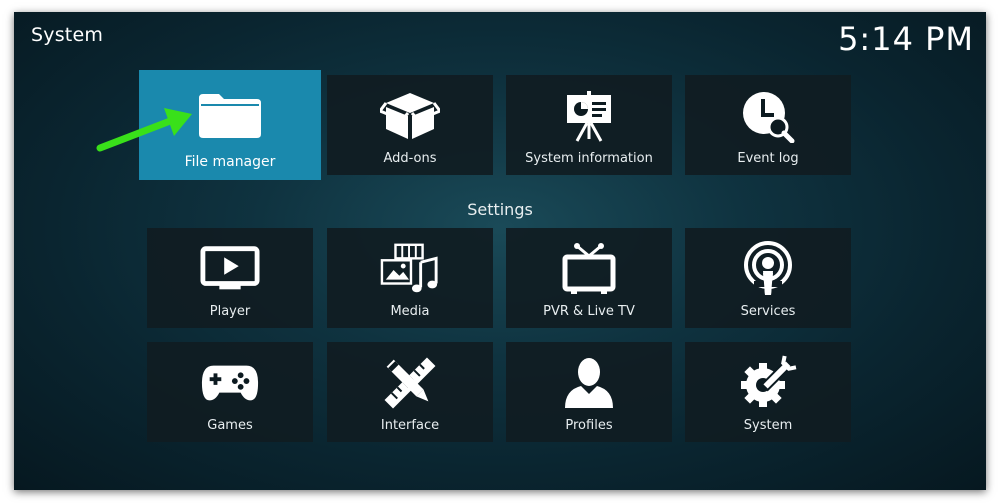  I want to click on gamepad-icon, so click(230, 383).